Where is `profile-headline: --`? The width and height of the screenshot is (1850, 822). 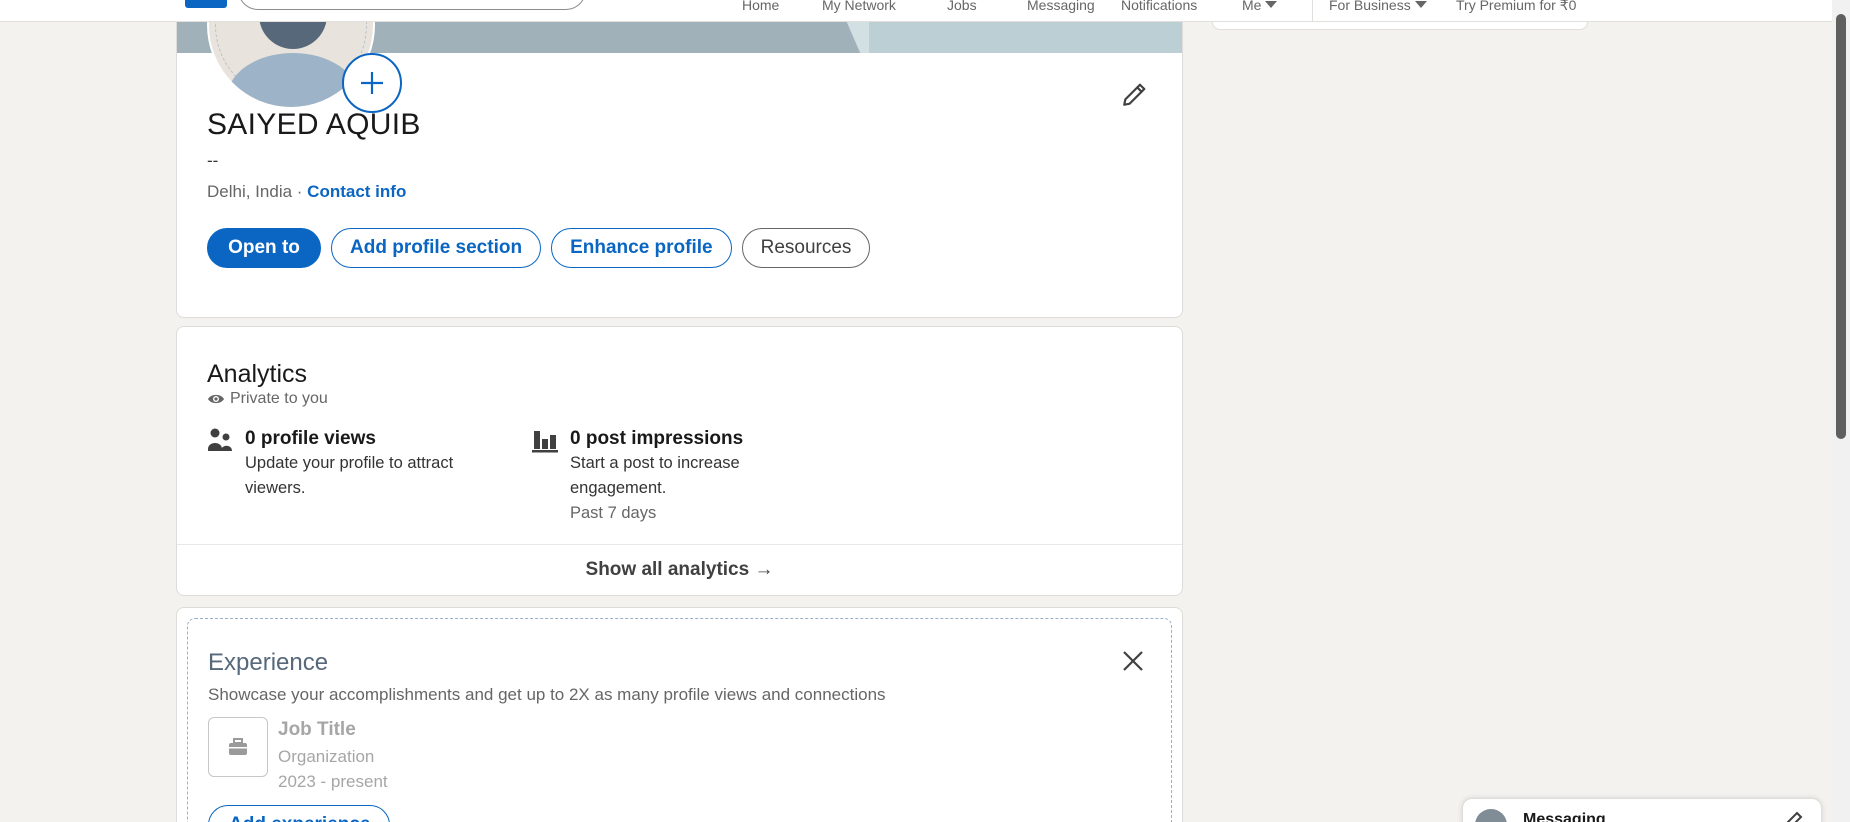
profile-headline: -- is located at coordinates (213, 160).